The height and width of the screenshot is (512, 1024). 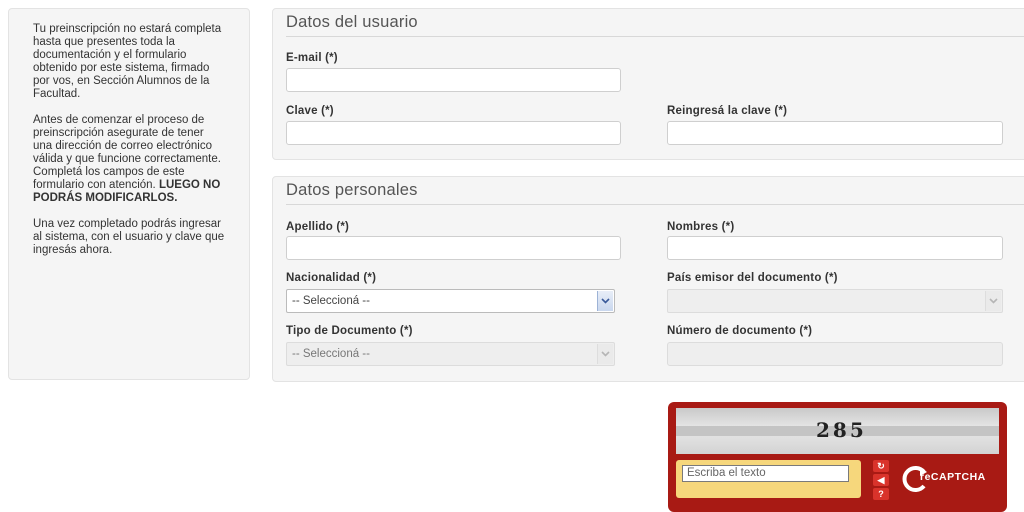 What do you see at coordinates (331, 301) in the screenshot?
I see `nacionalidad-selected-value: -- Seleccioná --` at bounding box center [331, 301].